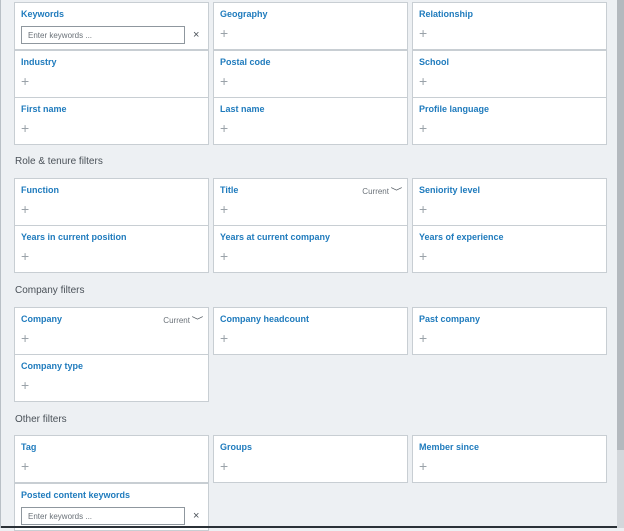 This screenshot has width=624, height=531. I want to click on filter-geography-label: Geography, so click(244, 14).